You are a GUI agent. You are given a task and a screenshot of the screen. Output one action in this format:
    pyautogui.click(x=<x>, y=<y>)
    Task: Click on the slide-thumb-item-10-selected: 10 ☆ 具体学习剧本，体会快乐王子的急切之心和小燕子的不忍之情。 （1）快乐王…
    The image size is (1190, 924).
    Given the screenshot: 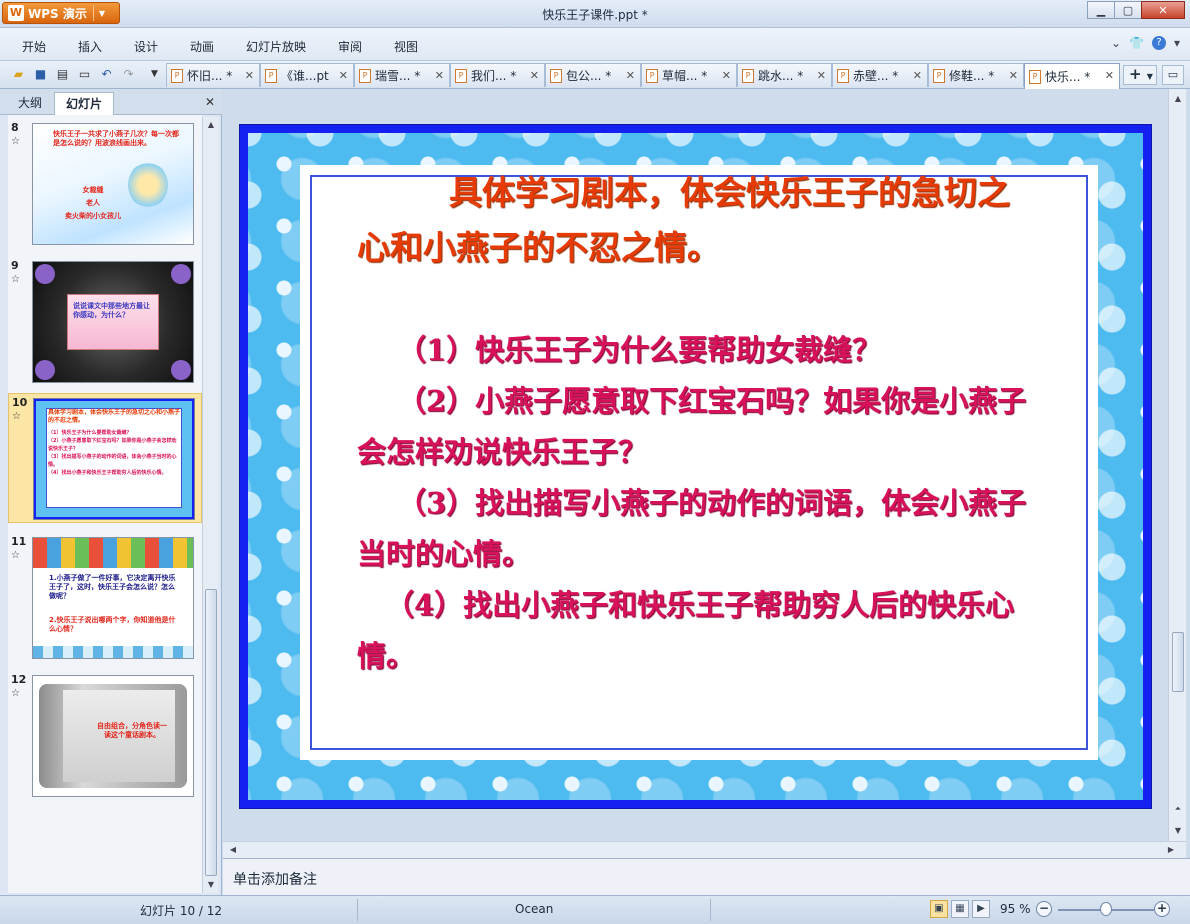 What is the action you would take?
    pyautogui.click(x=105, y=458)
    